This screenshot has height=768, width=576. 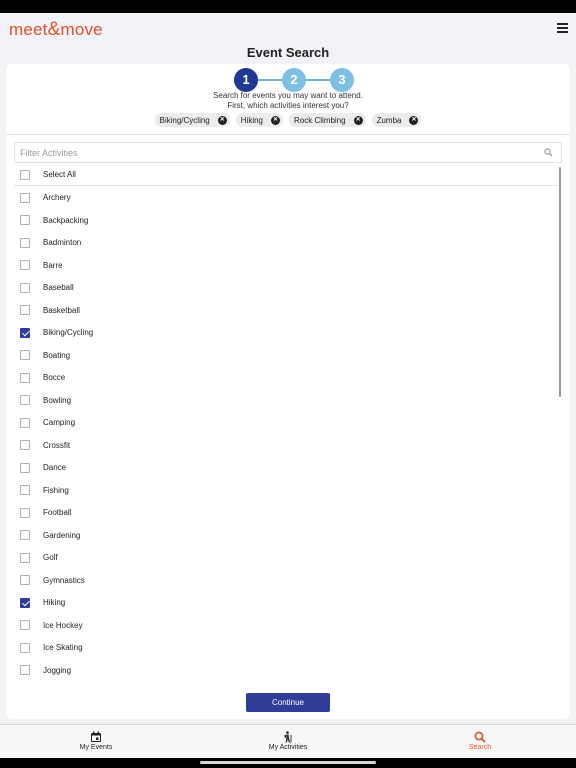 I want to click on activity-row: Barre, so click(x=286, y=265).